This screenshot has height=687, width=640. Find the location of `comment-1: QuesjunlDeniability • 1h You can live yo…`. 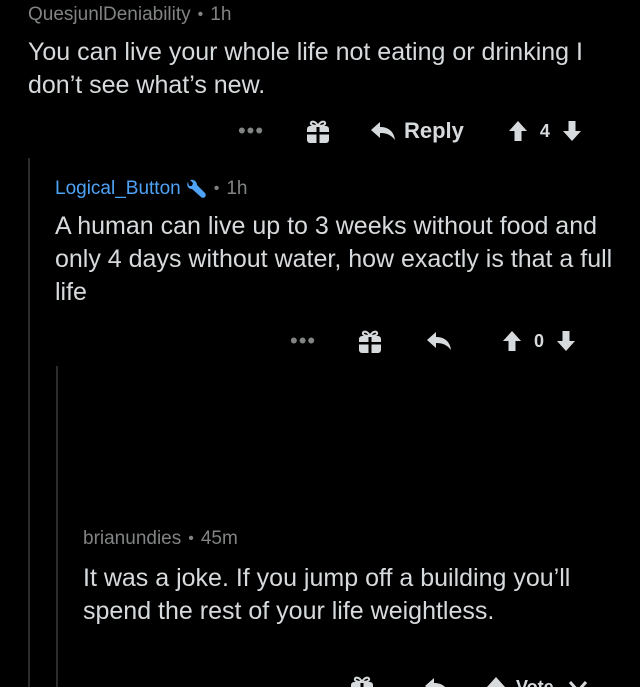

comment-1: QuesjunlDeniability • 1h You can live yo… is located at coordinates (328, 53).